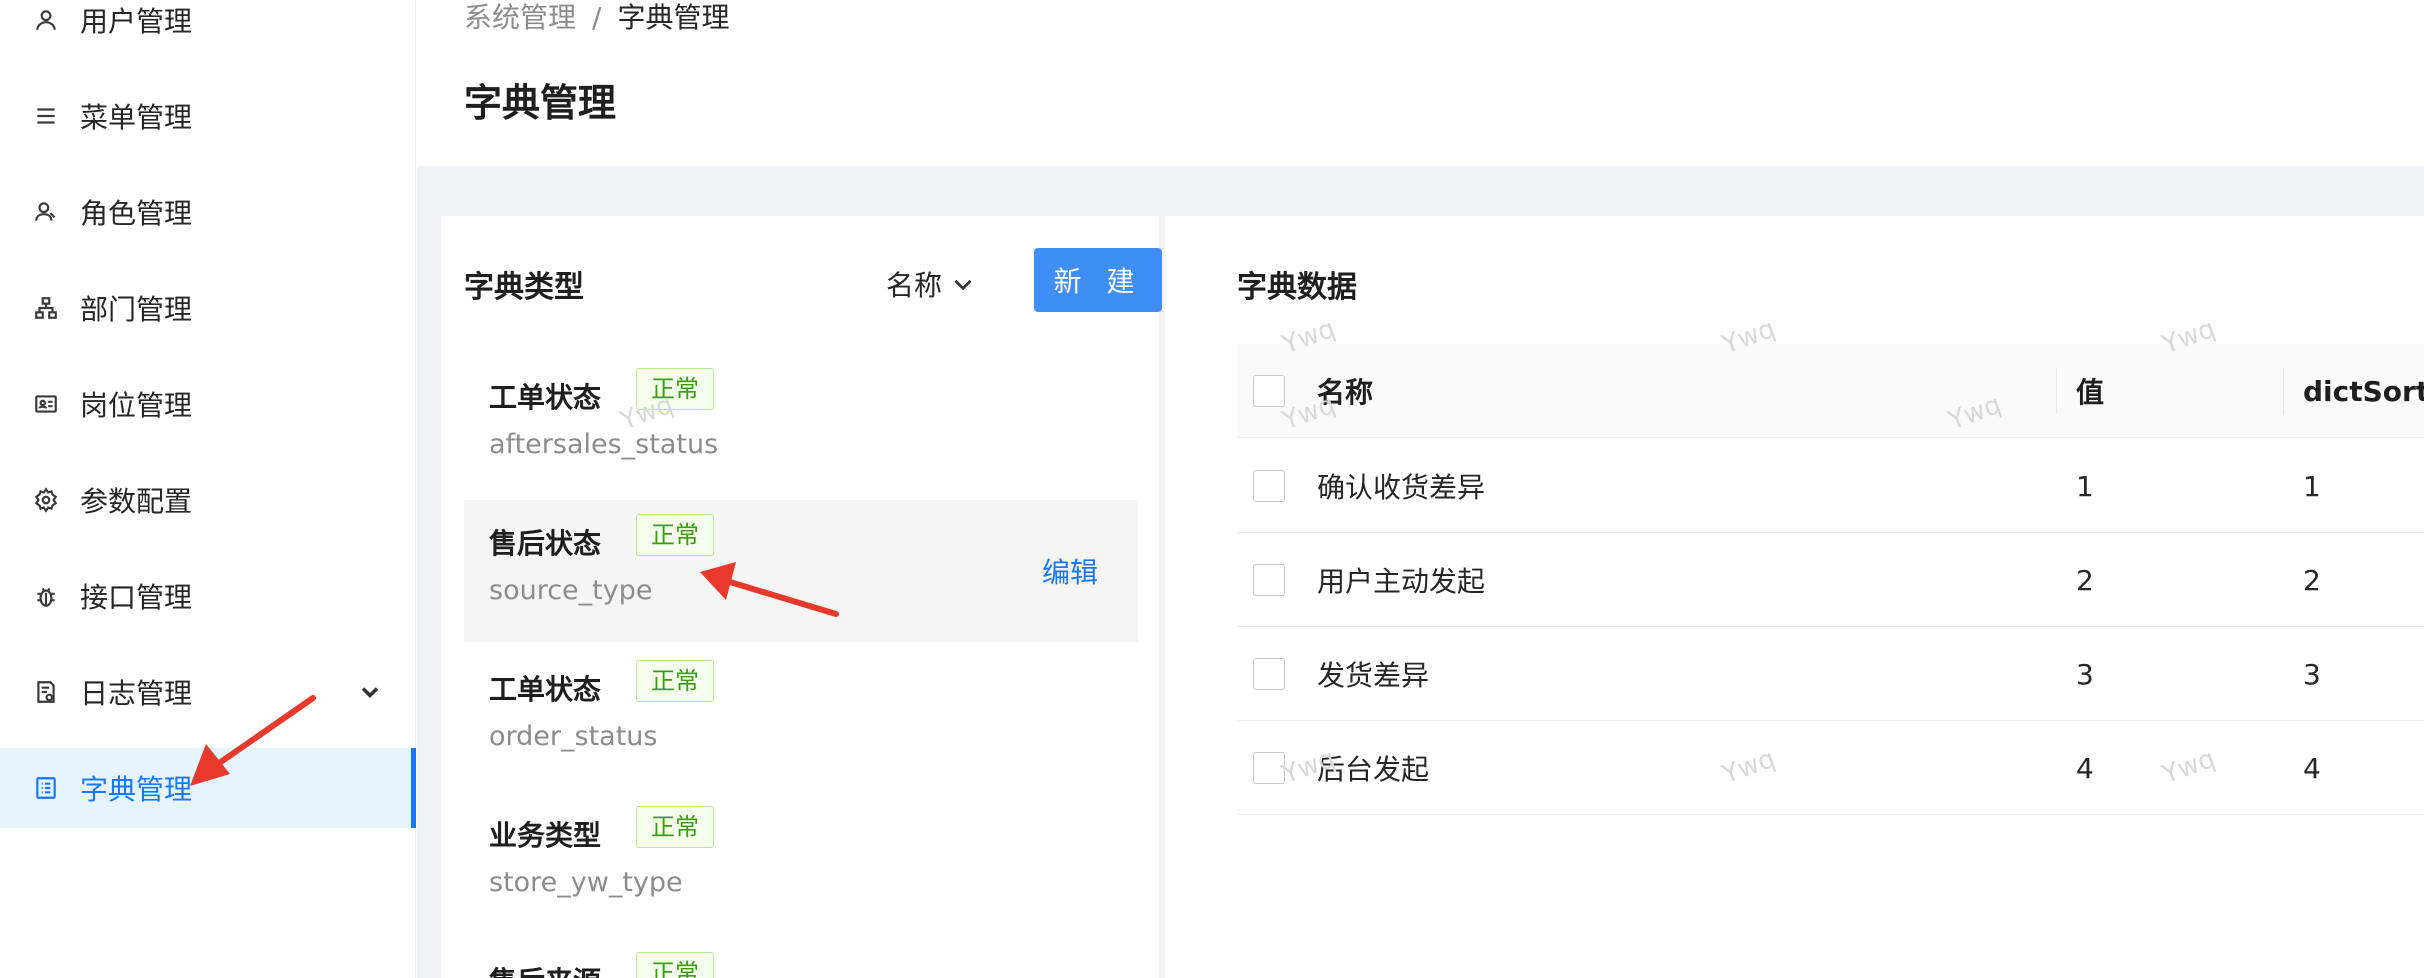 The width and height of the screenshot is (2424, 978). Describe the element at coordinates (1345, 392) in the screenshot. I see `column-header-name: 名称` at that location.